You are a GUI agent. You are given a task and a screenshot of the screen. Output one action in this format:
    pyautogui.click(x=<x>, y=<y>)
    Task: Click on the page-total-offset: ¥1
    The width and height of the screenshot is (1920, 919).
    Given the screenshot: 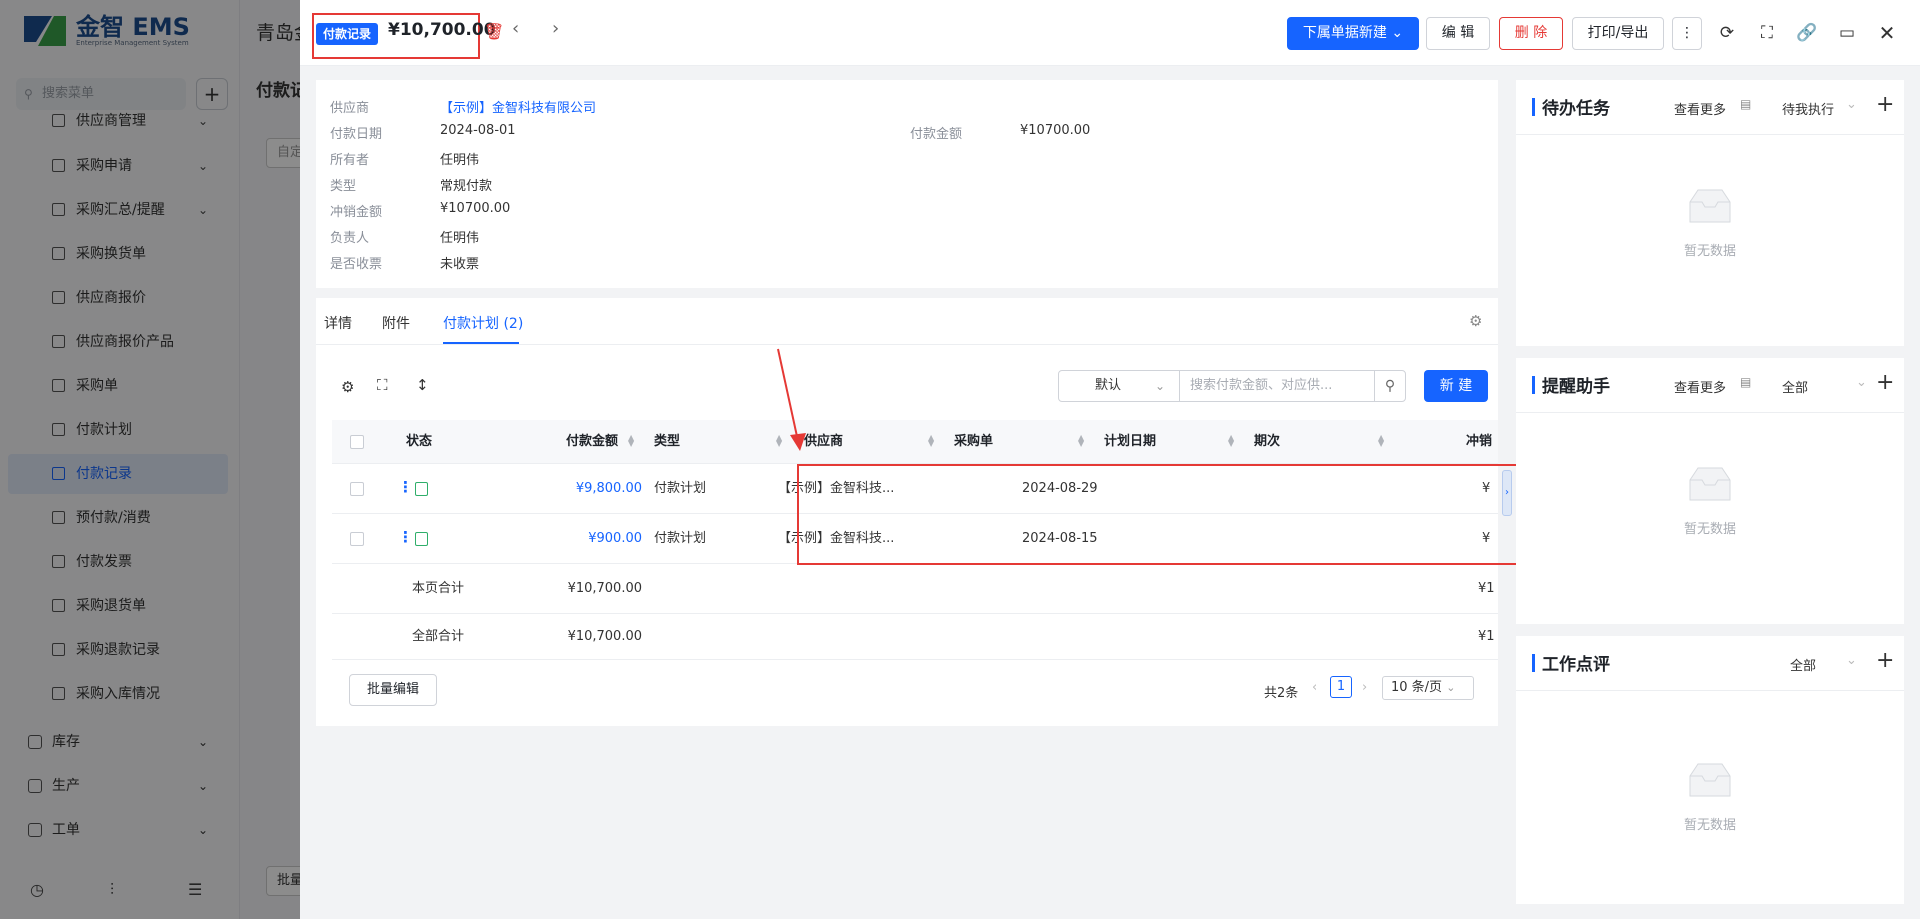 What is the action you would take?
    pyautogui.click(x=1486, y=588)
    